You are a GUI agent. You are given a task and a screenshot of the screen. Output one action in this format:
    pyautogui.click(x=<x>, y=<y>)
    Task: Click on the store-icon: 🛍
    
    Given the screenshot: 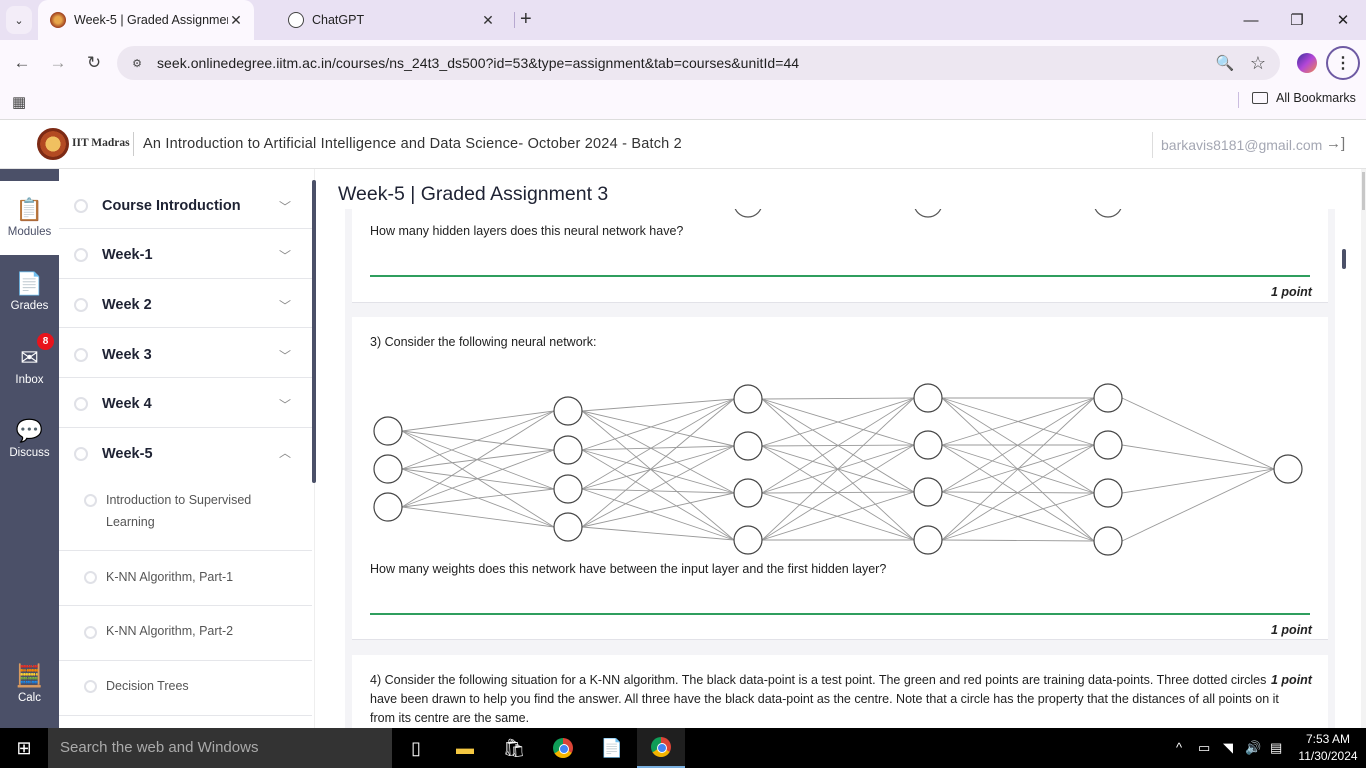 What is the action you would take?
    pyautogui.click(x=514, y=748)
    